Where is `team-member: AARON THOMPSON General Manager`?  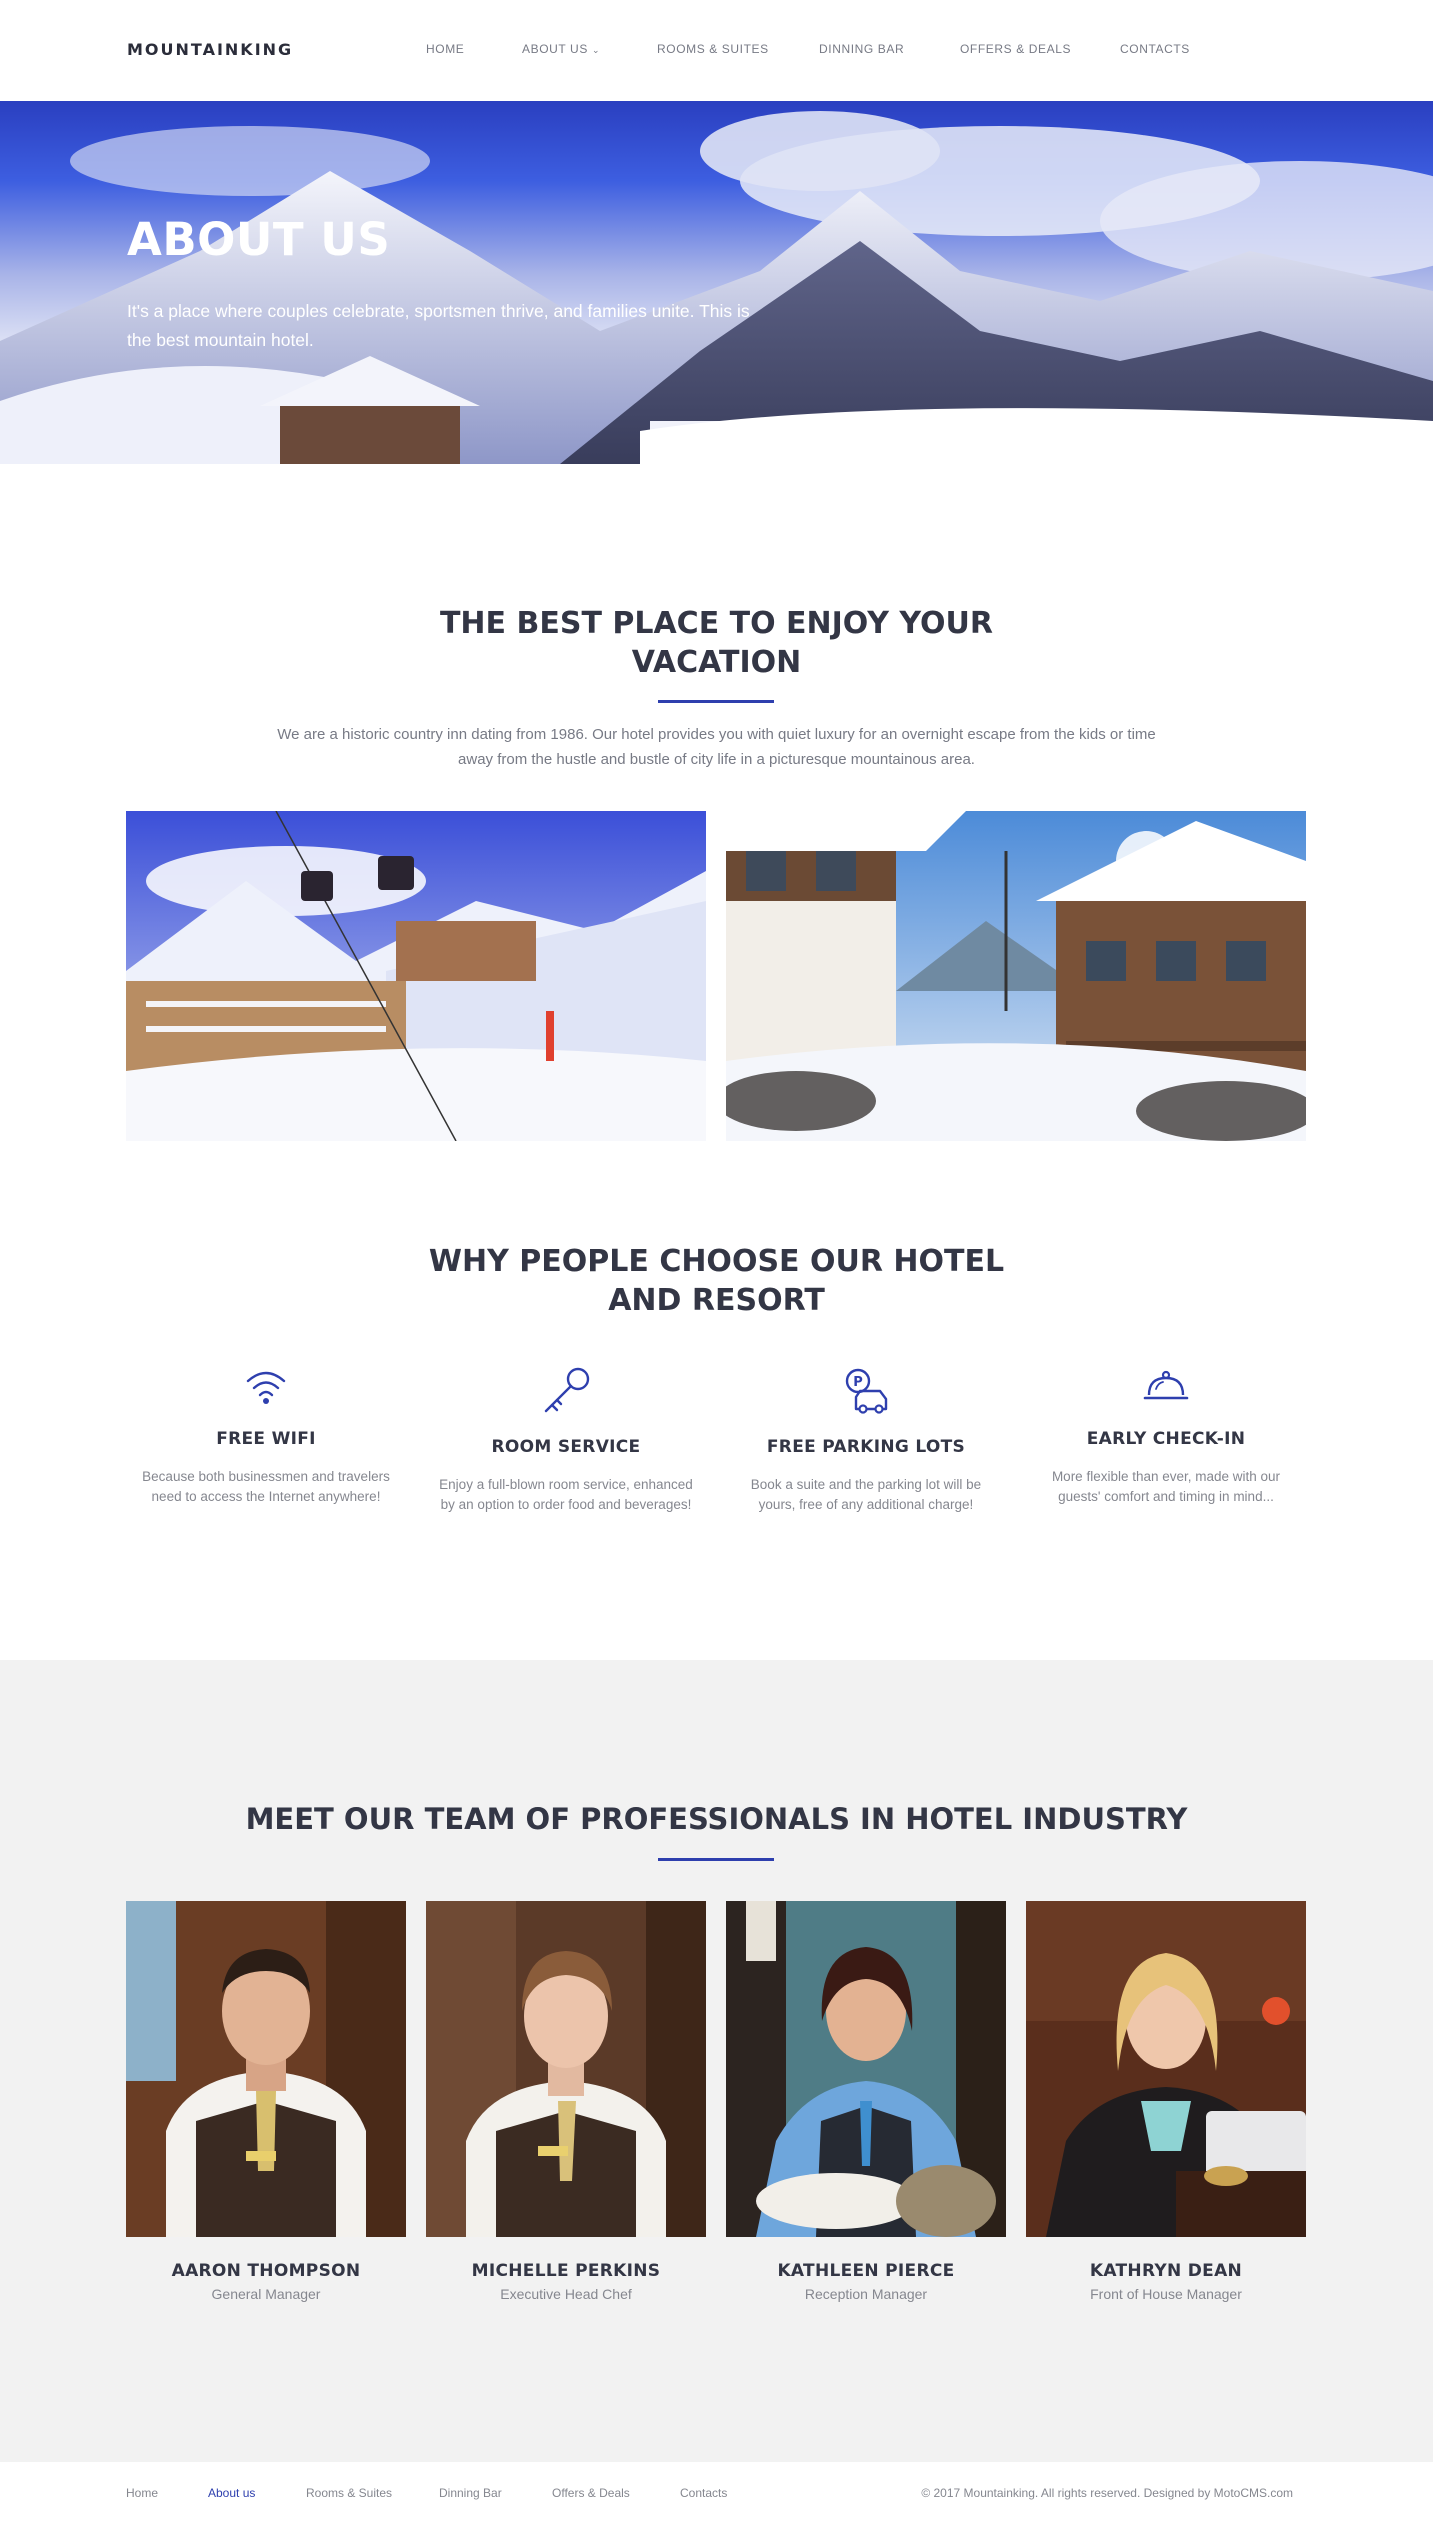
team-member: AARON THOMPSON General Manager is located at coordinates (266, 2101).